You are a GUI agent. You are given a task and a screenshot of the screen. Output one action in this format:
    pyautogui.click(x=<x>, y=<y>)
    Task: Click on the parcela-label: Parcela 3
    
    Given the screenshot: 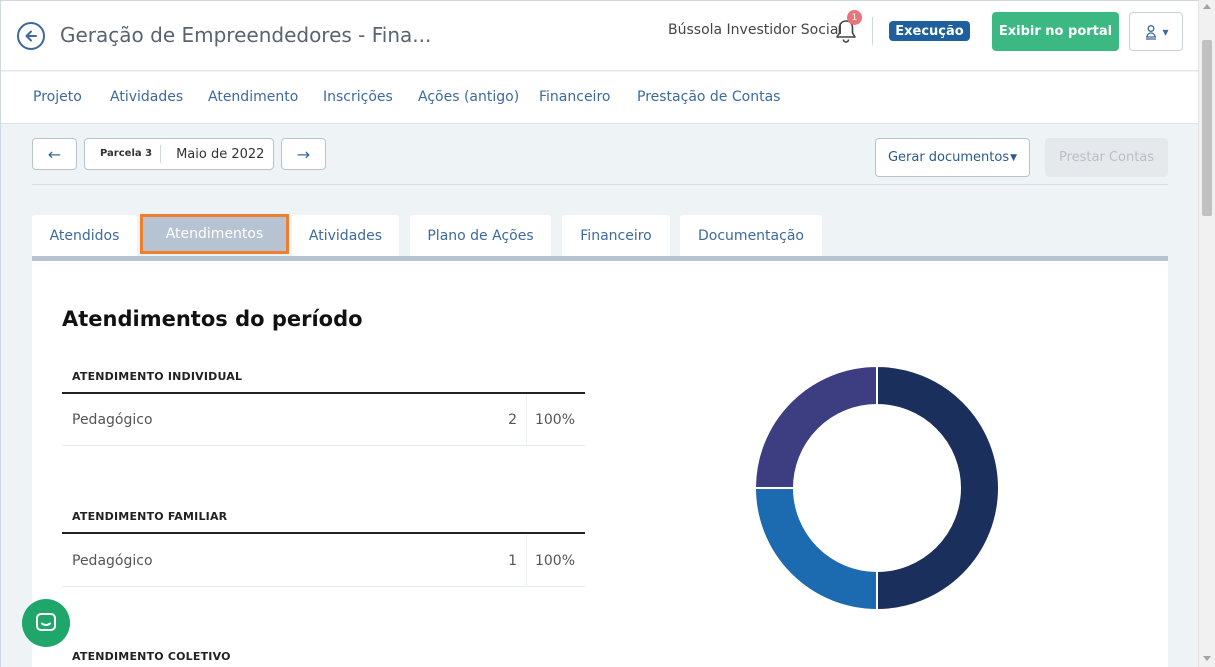 What is the action you would take?
    pyautogui.click(x=123, y=154)
    